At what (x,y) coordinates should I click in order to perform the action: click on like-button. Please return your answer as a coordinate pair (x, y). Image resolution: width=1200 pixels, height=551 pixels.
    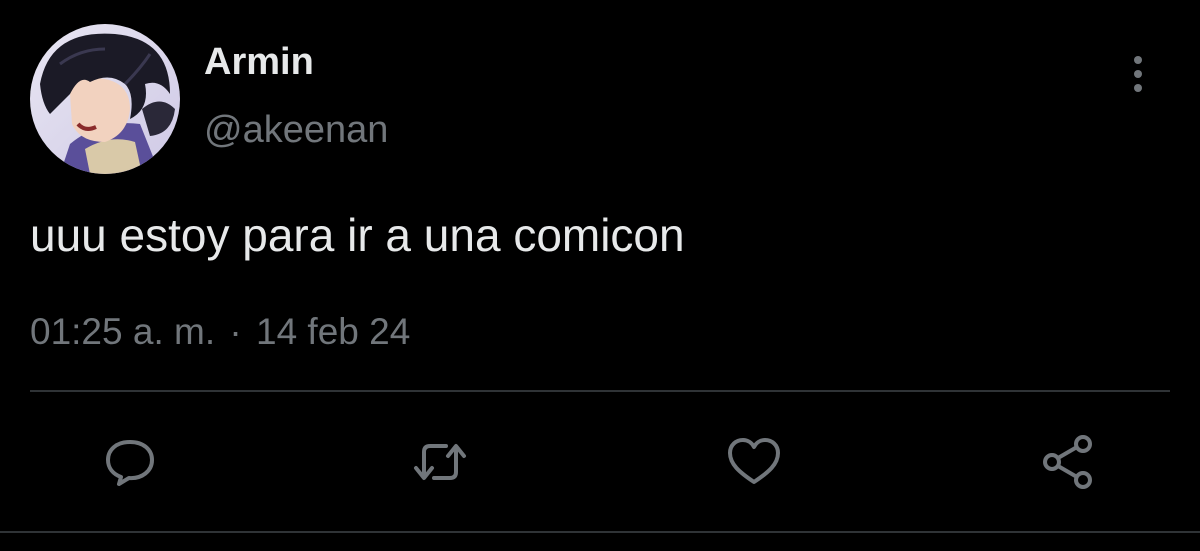
    Looking at the image, I should click on (754, 462).